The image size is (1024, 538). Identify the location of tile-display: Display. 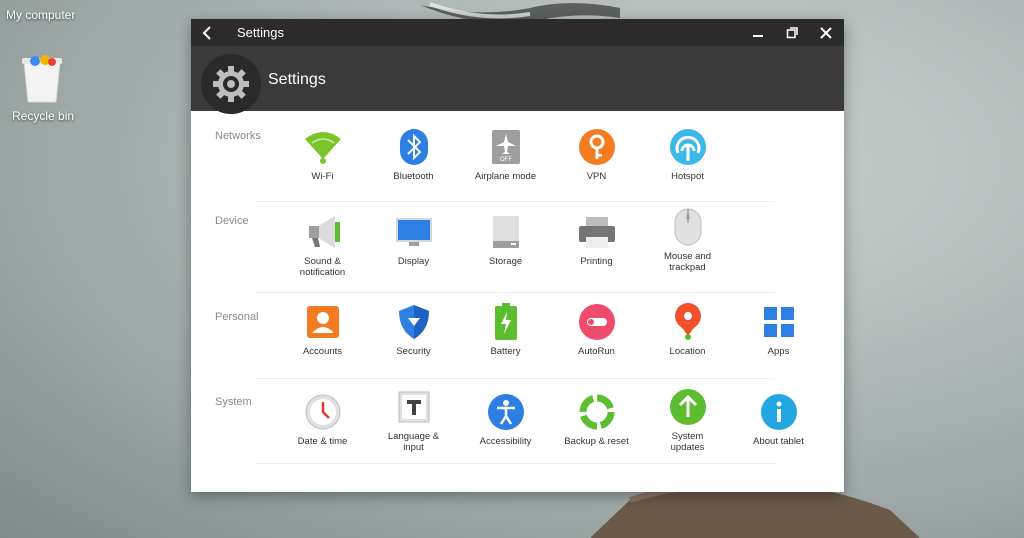
(413, 247).